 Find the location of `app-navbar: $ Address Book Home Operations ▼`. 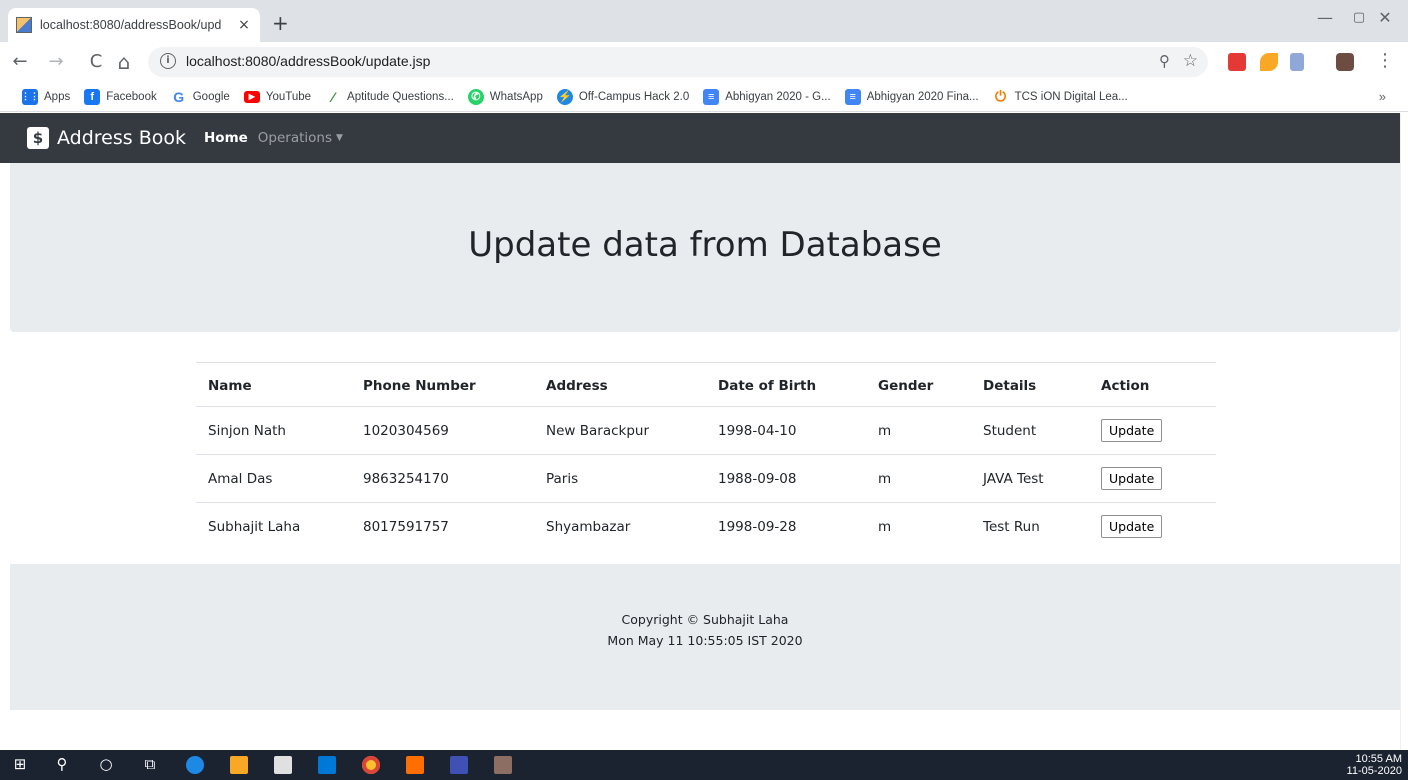

app-navbar: $ Address Book Home Operations ▼ is located at coordinates (700, 138).